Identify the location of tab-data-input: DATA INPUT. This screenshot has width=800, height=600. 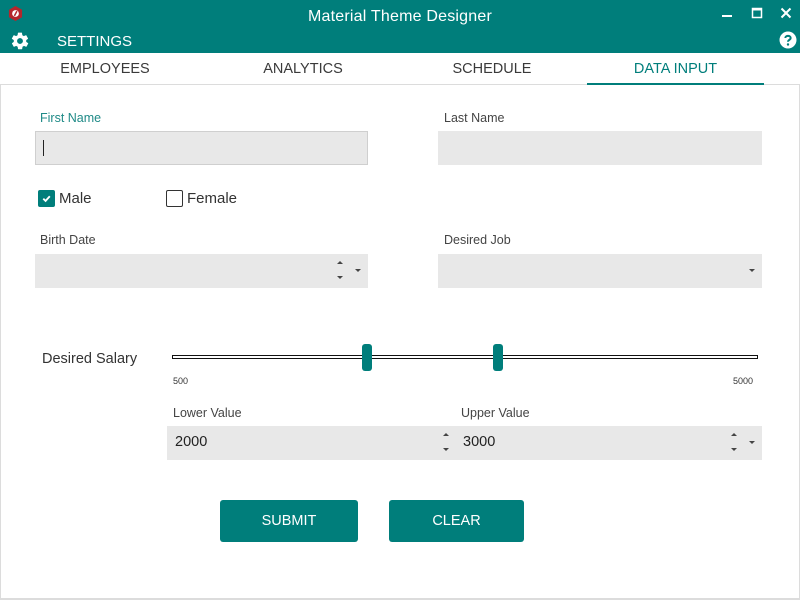
(675, 69).